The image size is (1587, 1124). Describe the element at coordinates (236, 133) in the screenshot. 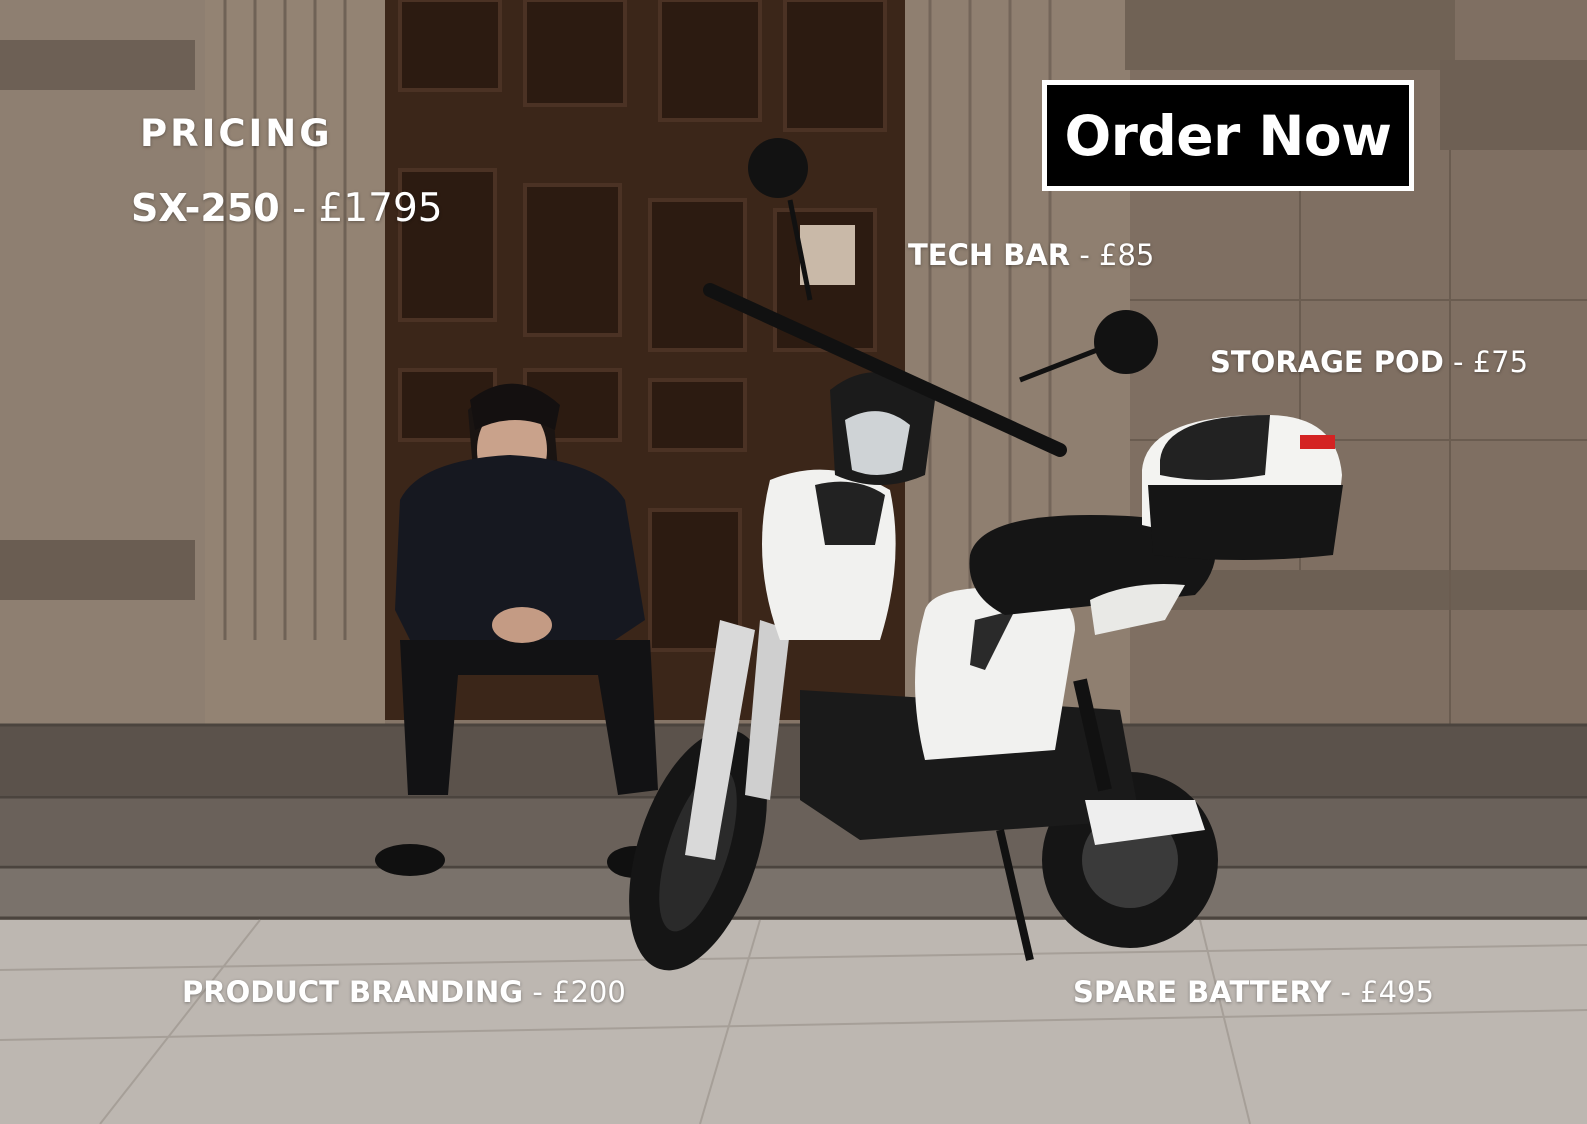

I see `pricing-heading: PRICING` at that location.